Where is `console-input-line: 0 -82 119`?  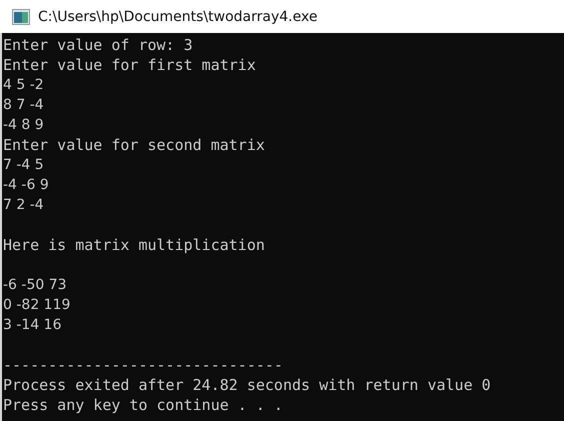 console-input-line: 0 -82 119 is located at coordinates (37, 305).